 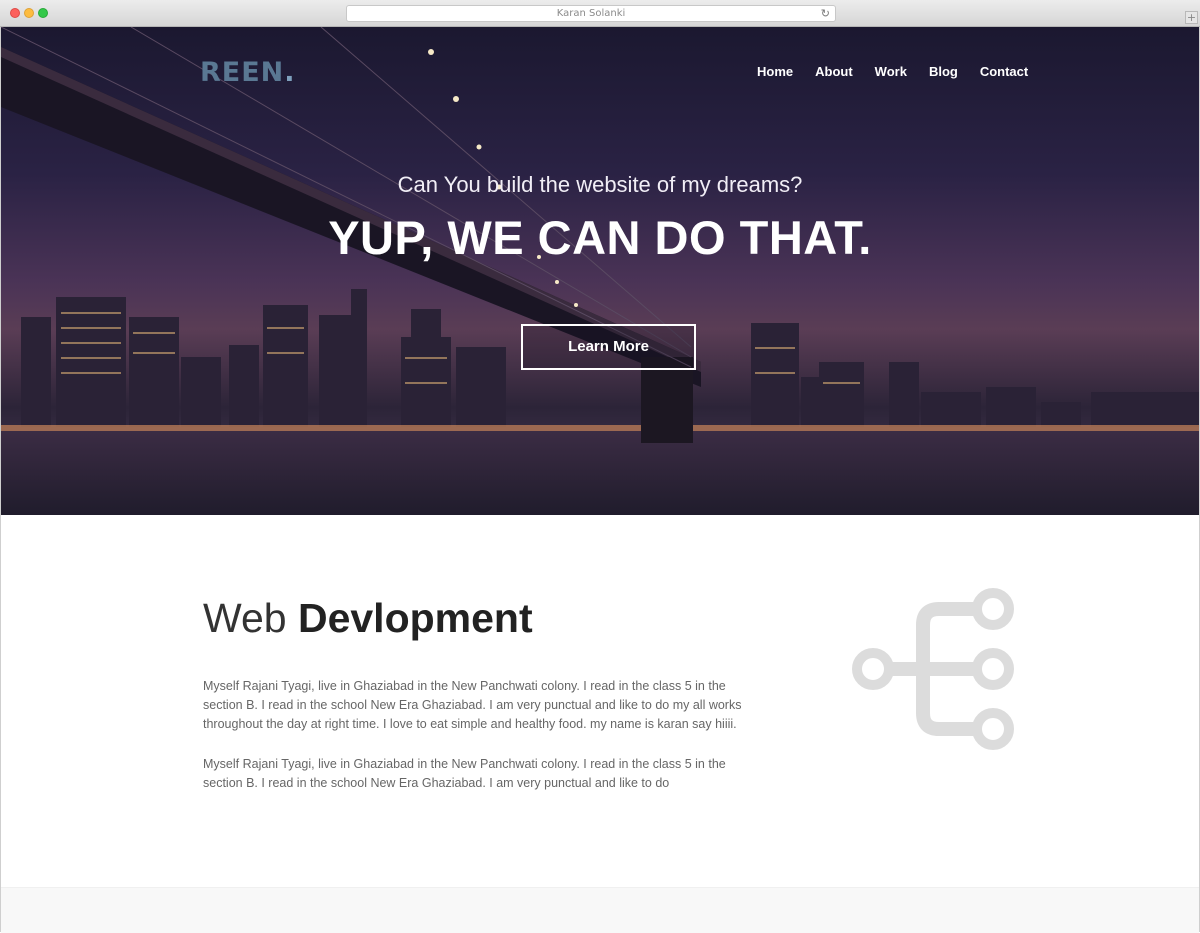 What do you see at coordinates (43, 13) in the screenshot?
I see `zoom-window-button` at bounding box center [43, 13].